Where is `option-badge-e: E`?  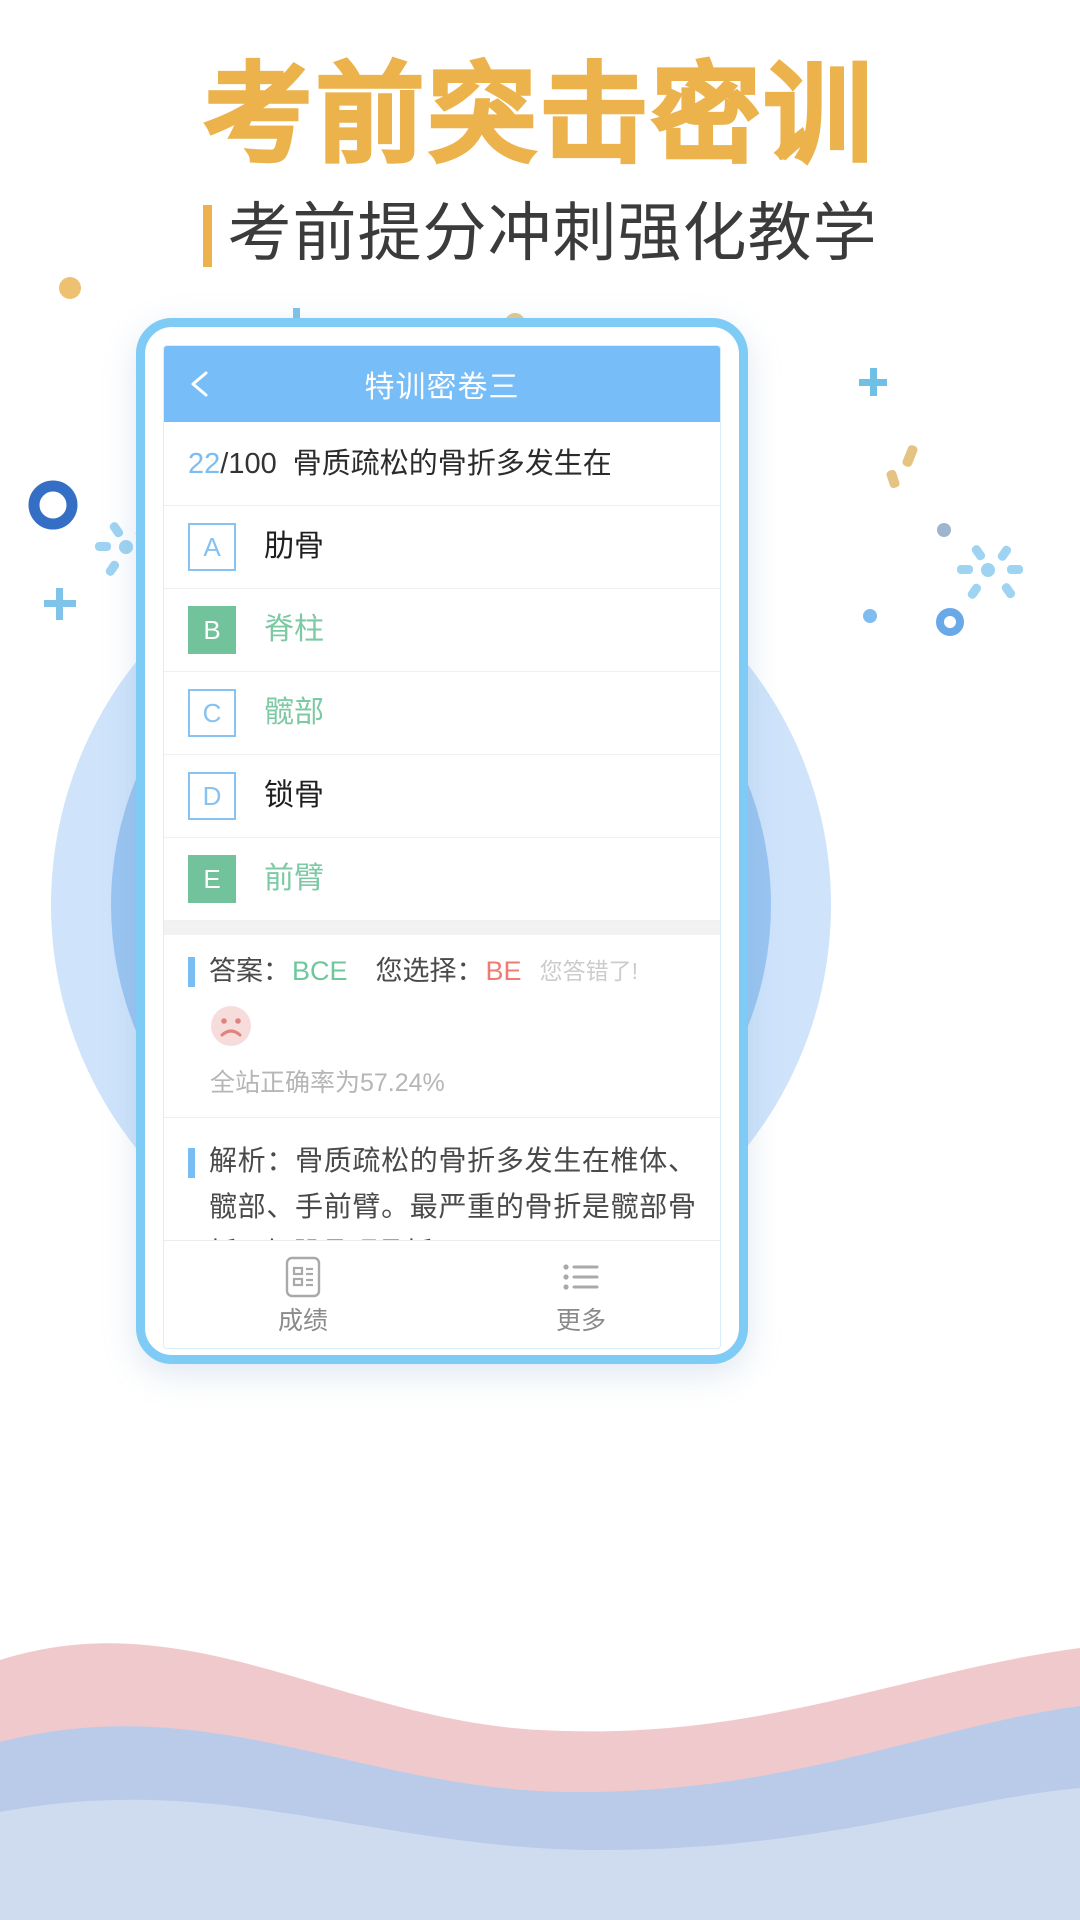 option-badge-e: E is located at coordinates (212, 878).